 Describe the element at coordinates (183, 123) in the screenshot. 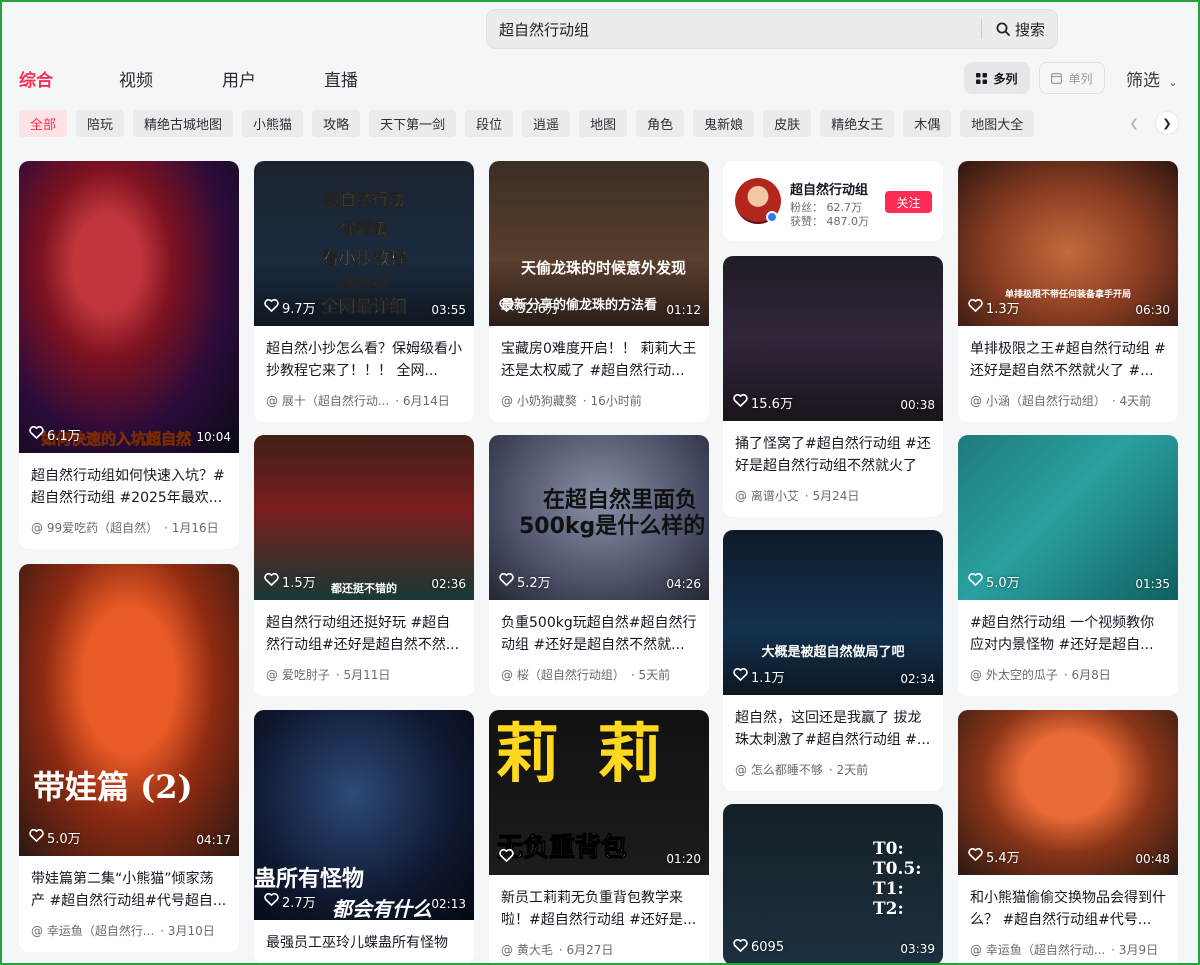

I see `chip-2: 精绝古城地图` at that location.